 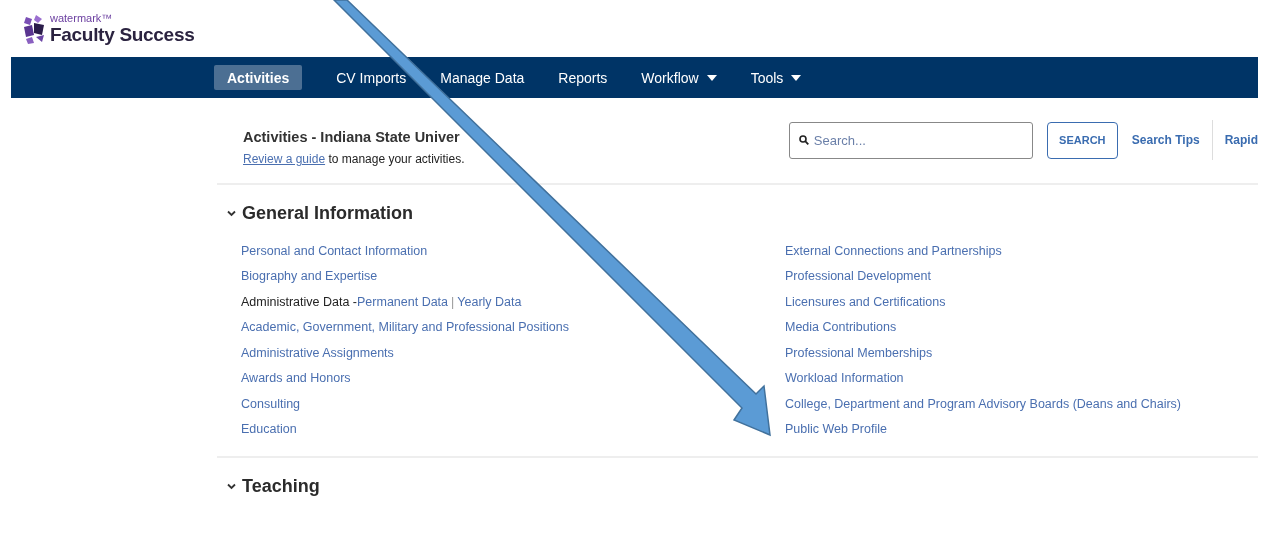 I want to click on nav-tab: Tools, so click(x=776, y=77).